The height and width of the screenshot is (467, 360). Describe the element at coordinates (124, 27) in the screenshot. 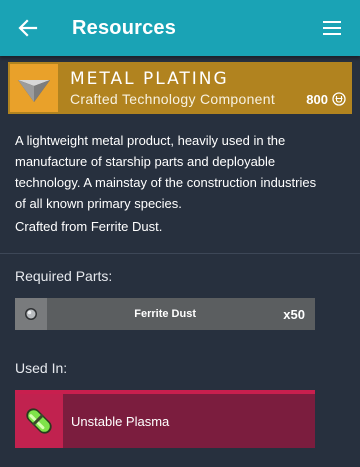

I see `page-title: Resources` at that location.